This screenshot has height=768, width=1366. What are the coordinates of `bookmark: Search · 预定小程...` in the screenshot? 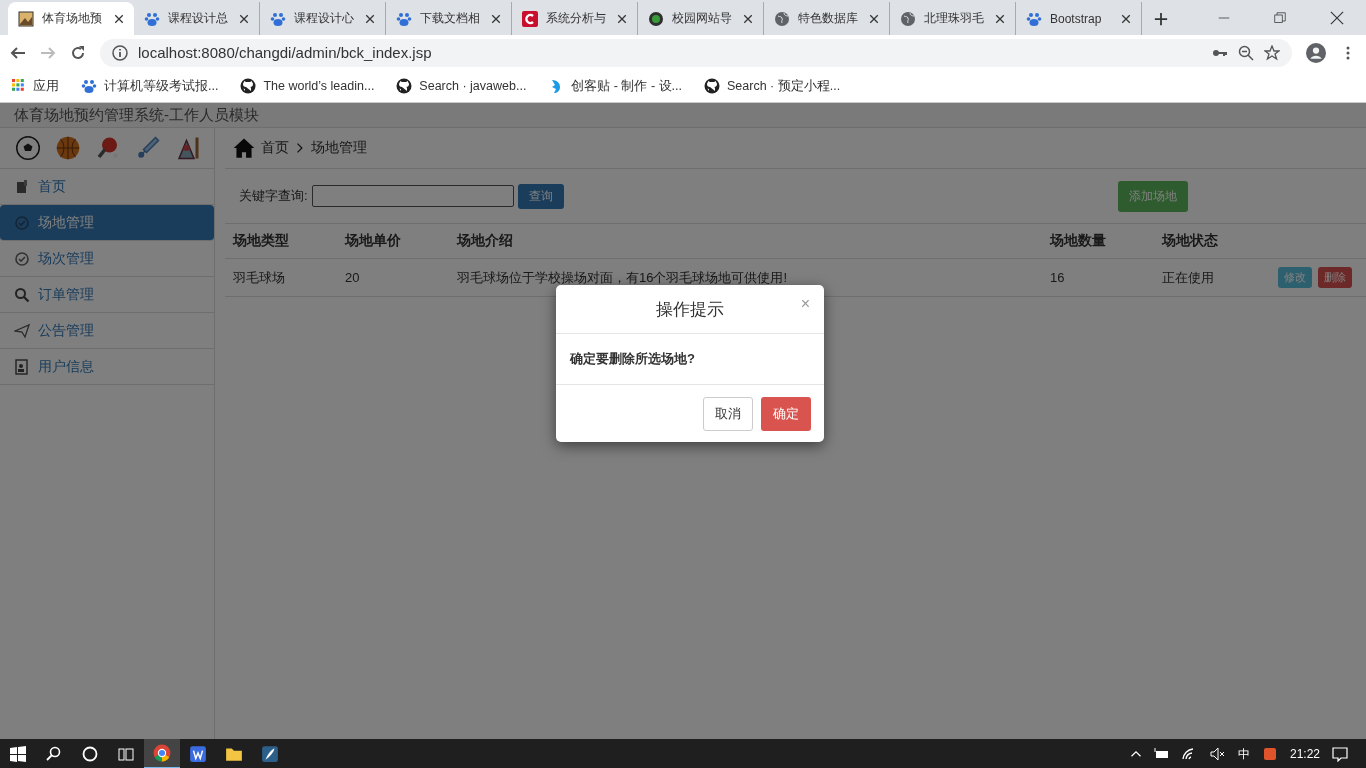 It's located at (772, 86).